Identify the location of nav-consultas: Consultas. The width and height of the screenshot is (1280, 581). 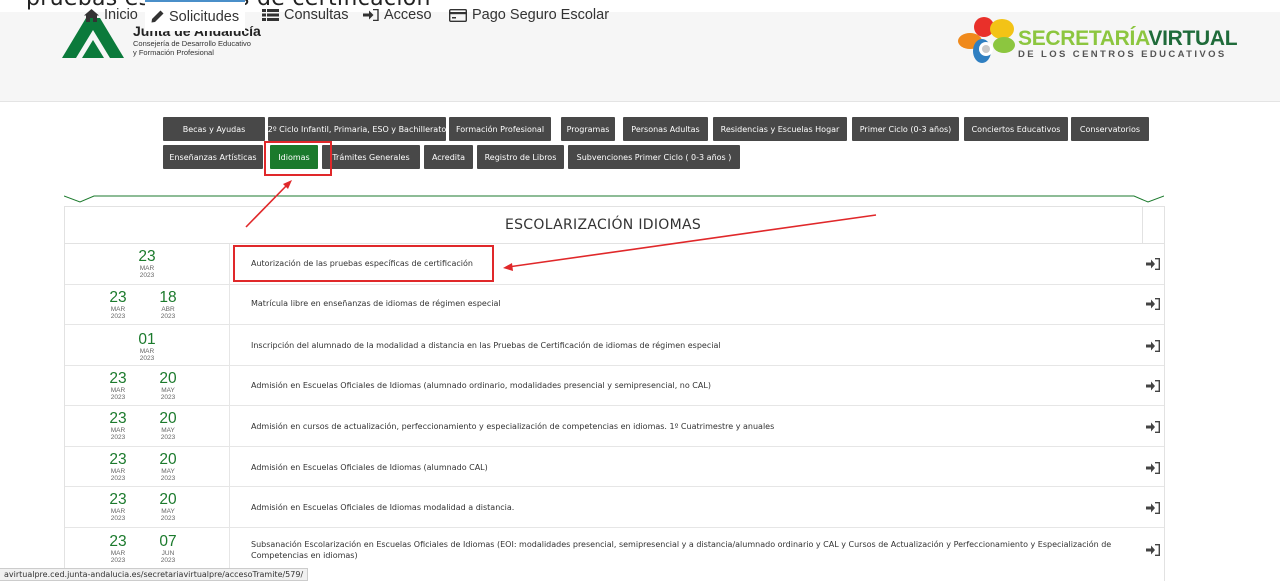
(305, 15).